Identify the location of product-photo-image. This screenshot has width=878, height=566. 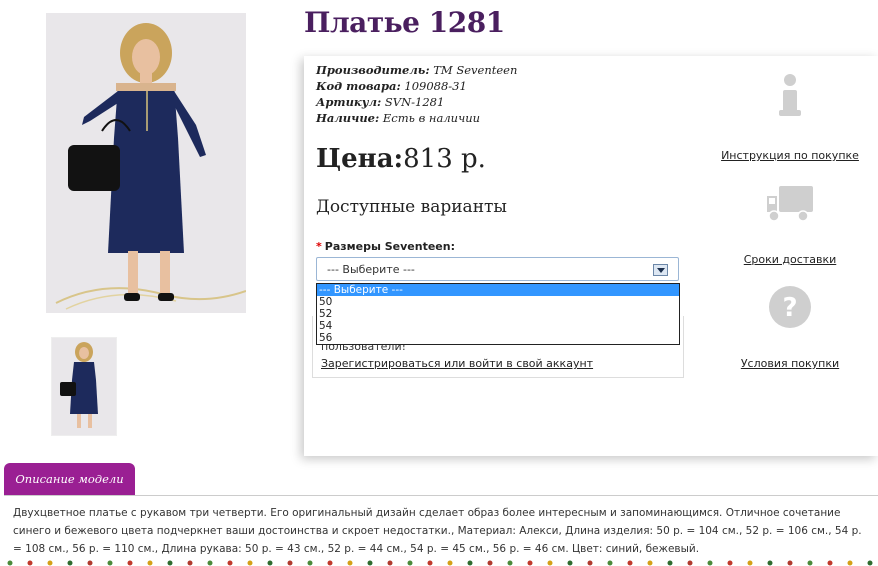
(146, 163).